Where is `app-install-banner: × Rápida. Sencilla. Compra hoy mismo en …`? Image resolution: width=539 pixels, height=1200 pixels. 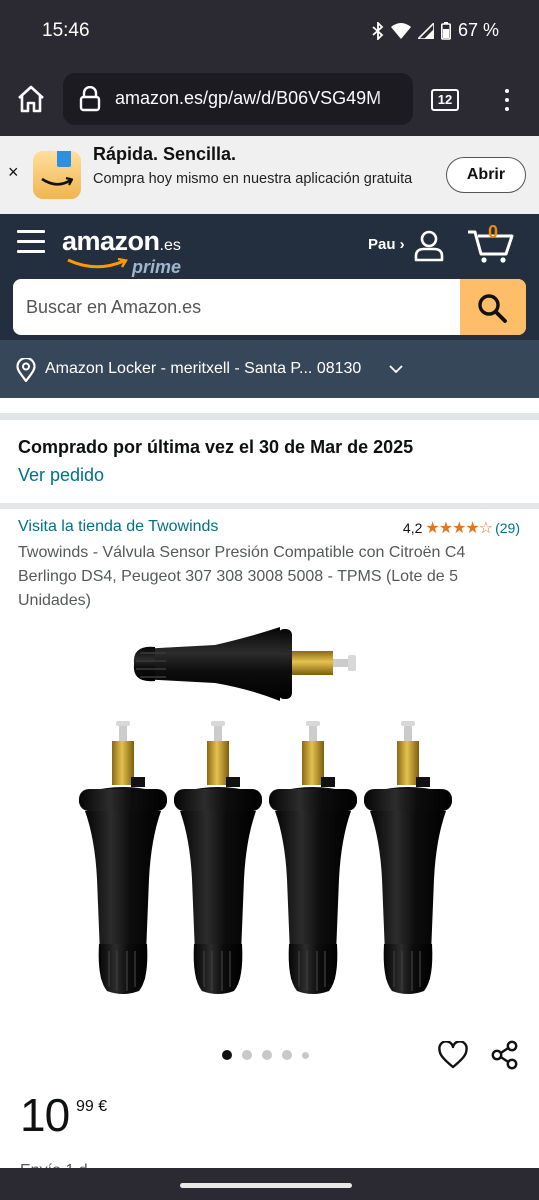
app-install-banner: × Rápida. Sencilla. Compra hoy mismo en … is located at coordinates (269, 175).